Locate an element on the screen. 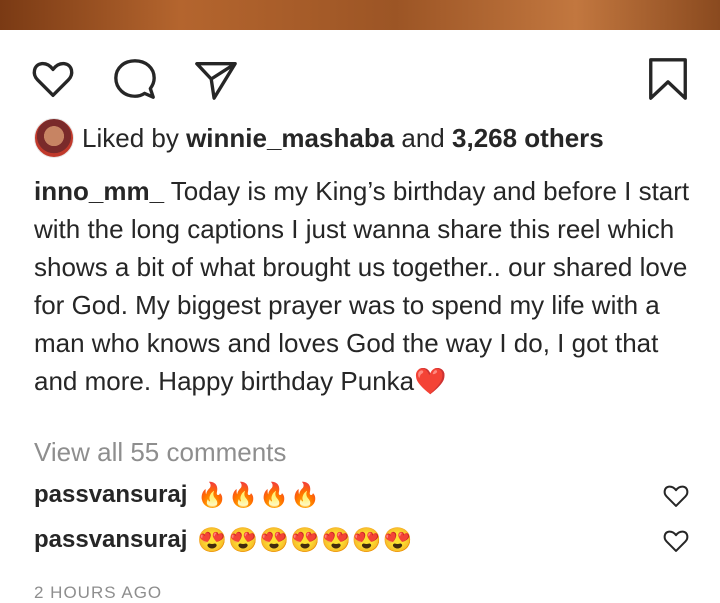  liked-by-user: winnie_mashaba is located at coordinates (290, 138).